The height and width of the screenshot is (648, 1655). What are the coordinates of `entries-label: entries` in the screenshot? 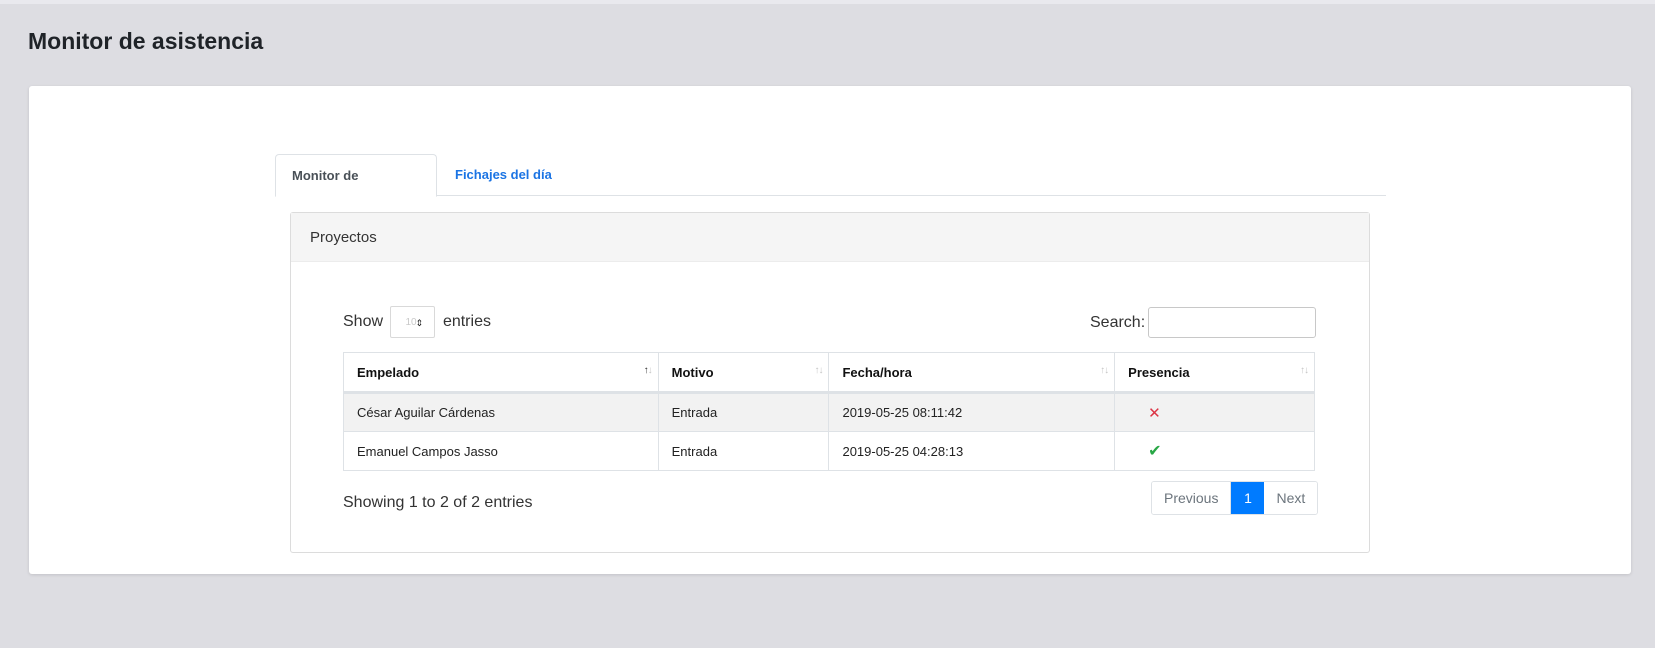 It's located at (466, 321).